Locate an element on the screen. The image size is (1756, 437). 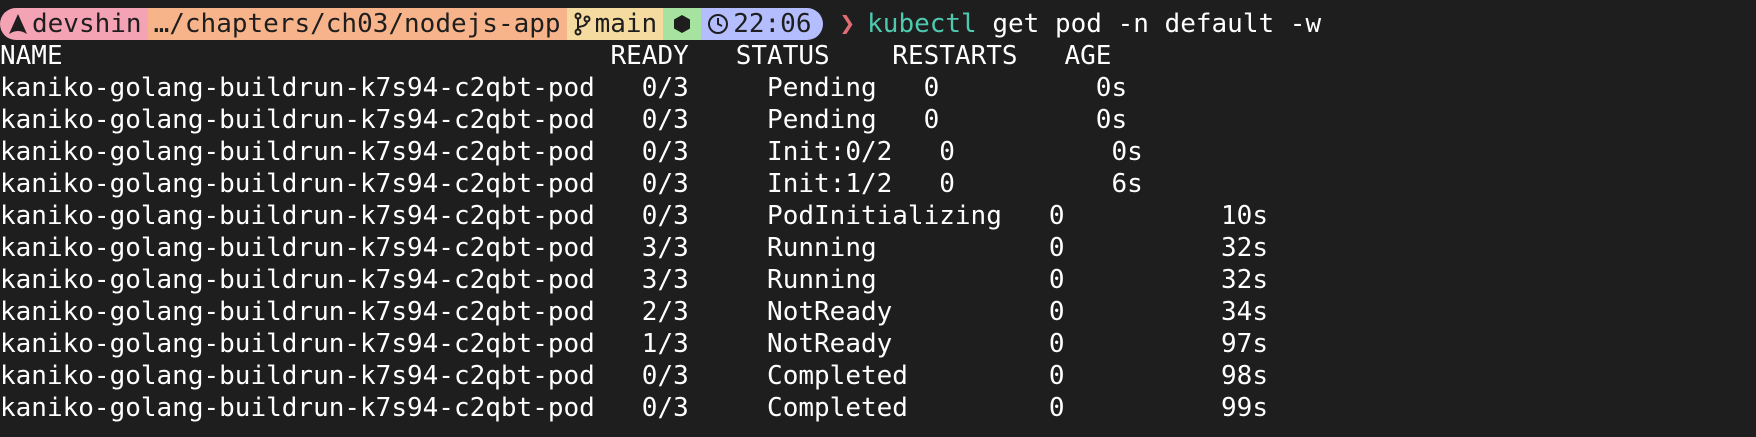
table-header: NAME READY STATUS RESTARTS AGE is located at coordinates (878, 56).